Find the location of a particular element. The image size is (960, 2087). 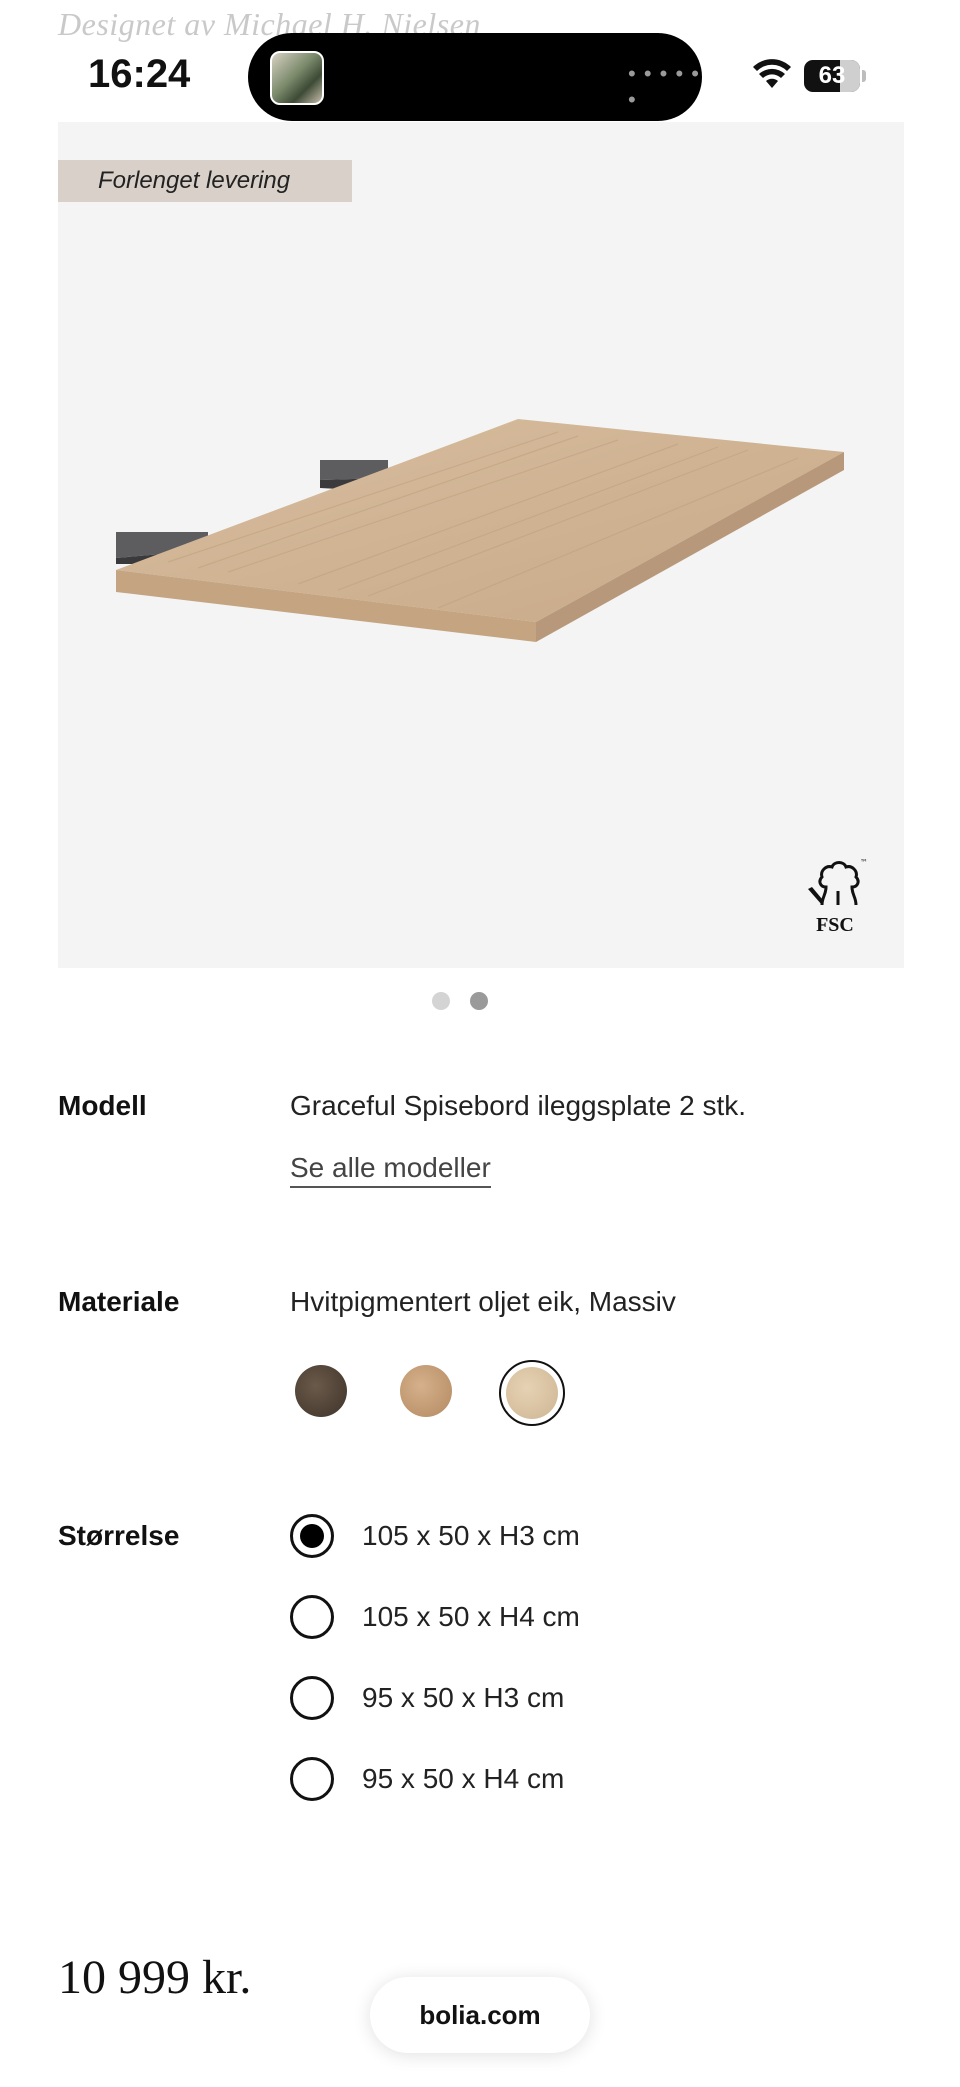

extension-leaf-image is located at coordinates (480, 530).